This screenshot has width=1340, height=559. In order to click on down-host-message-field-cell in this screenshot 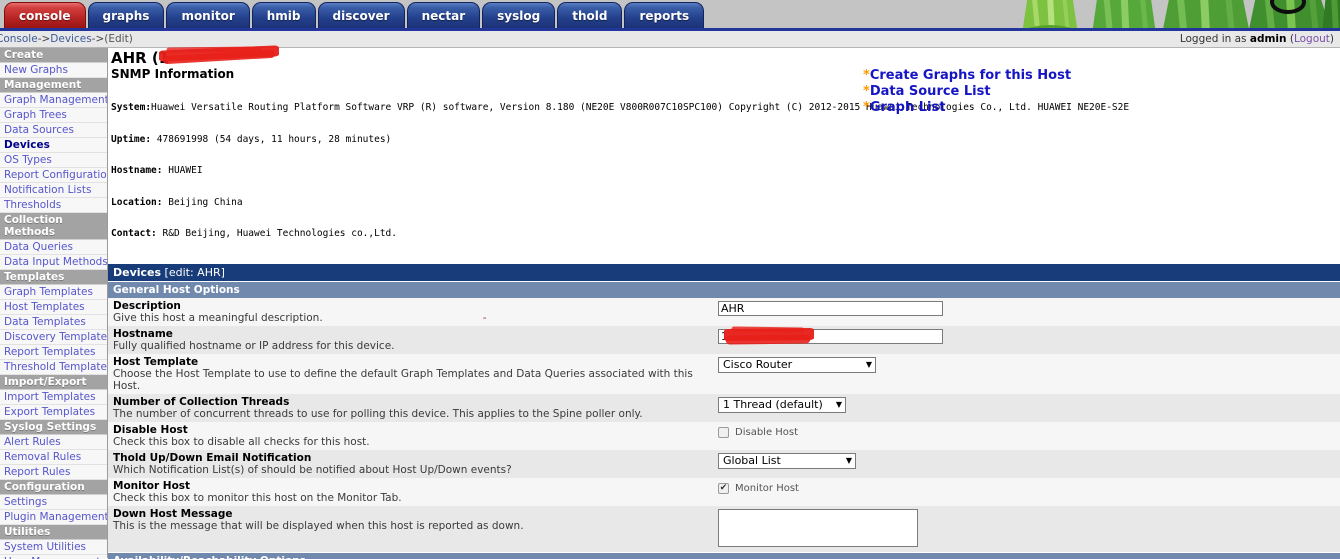, I will do `click(1029, 529)`.